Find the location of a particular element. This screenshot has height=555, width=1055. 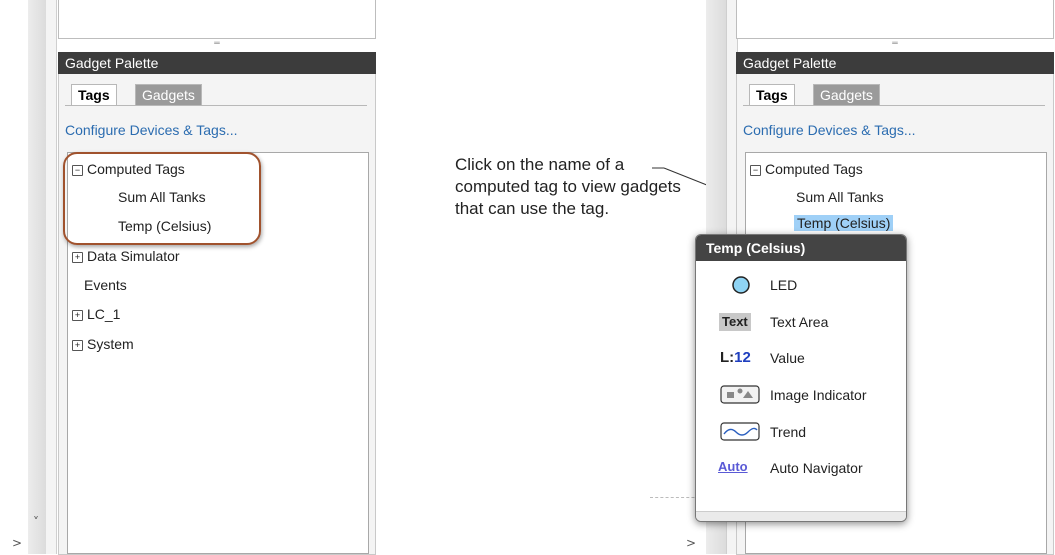

led-icon is located at coordinates (738, 285).